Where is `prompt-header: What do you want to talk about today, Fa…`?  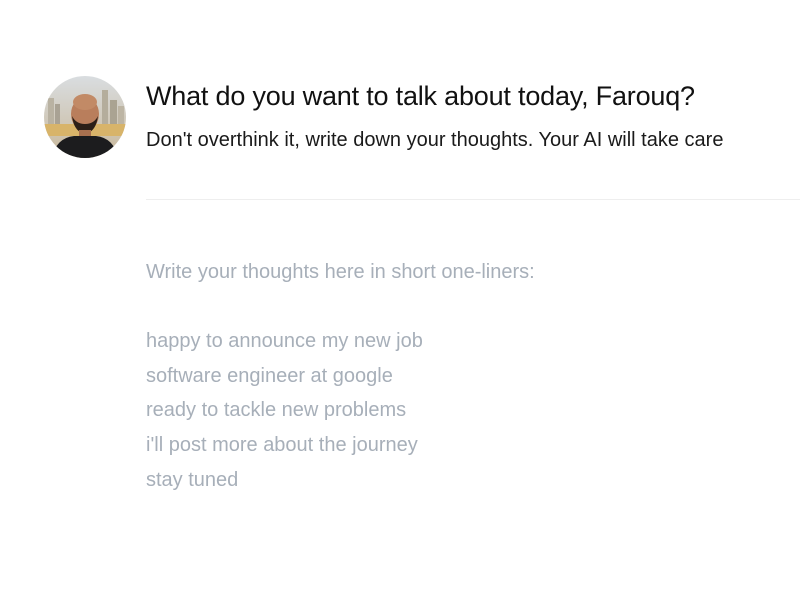
prompt-header: What do you want to talk about today, Fa… is located at coordinates (422, 118).